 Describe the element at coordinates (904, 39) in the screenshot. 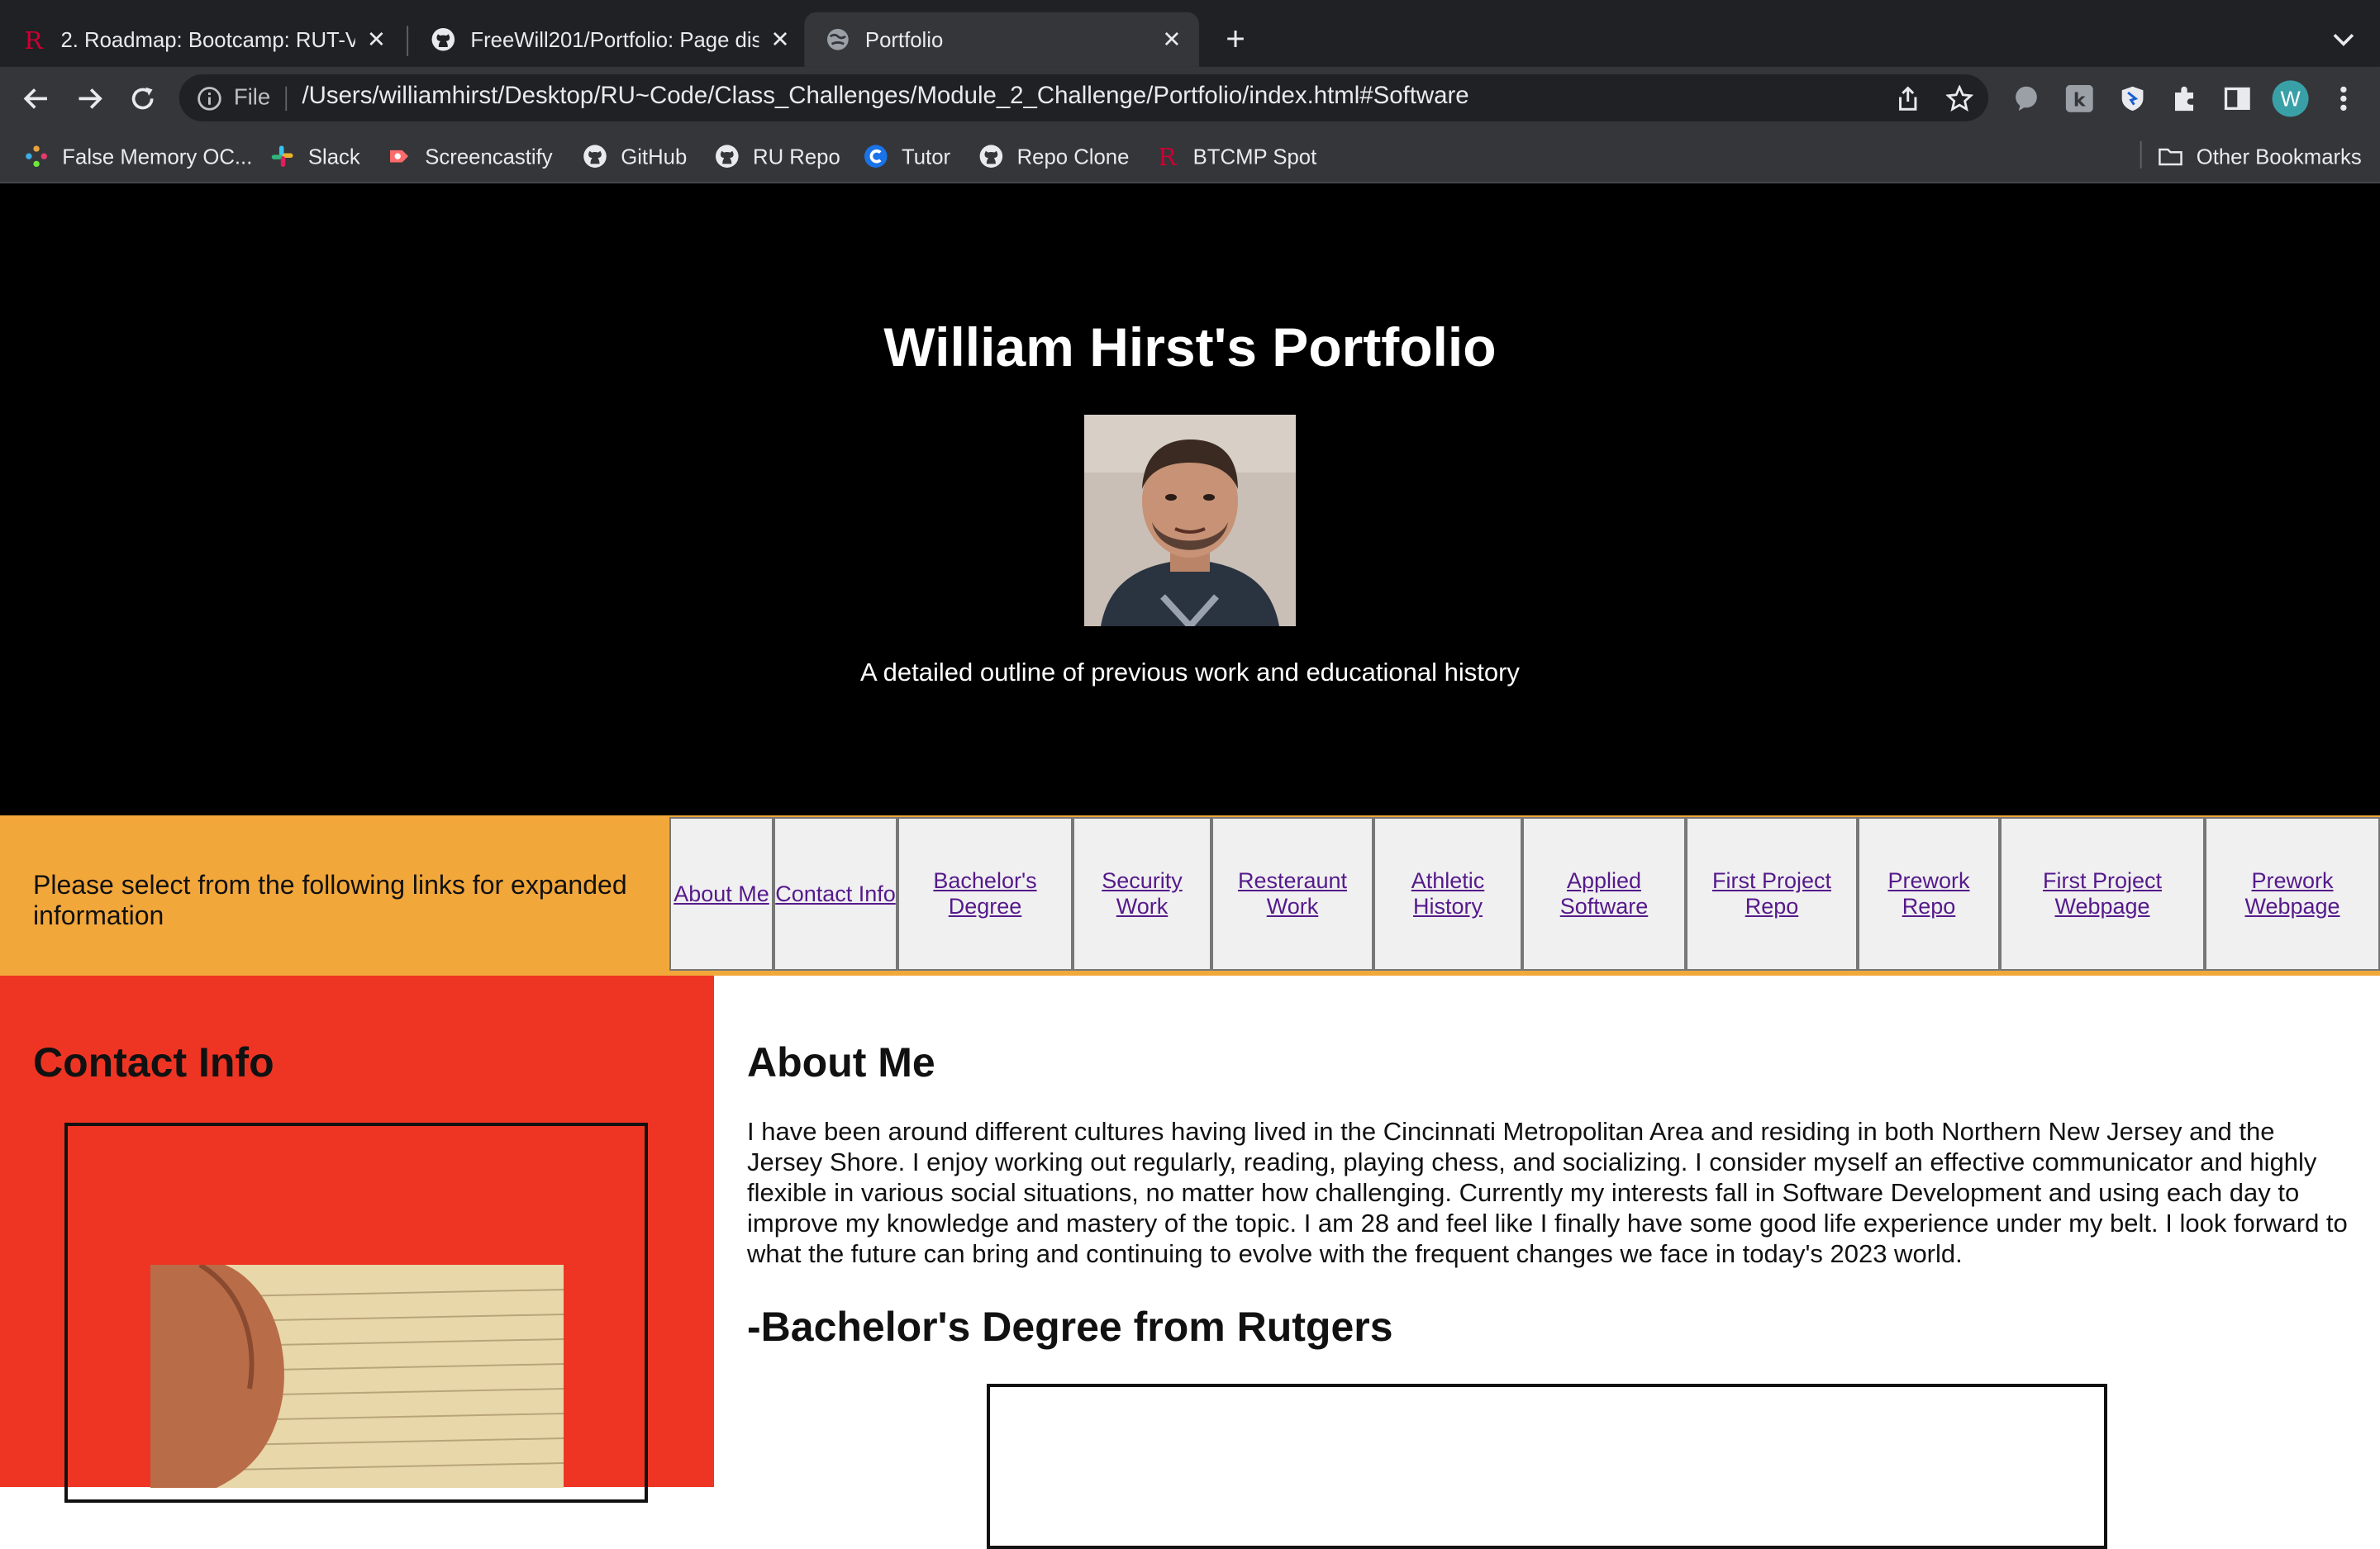

I see `tab-title: Portfolio` at that location.